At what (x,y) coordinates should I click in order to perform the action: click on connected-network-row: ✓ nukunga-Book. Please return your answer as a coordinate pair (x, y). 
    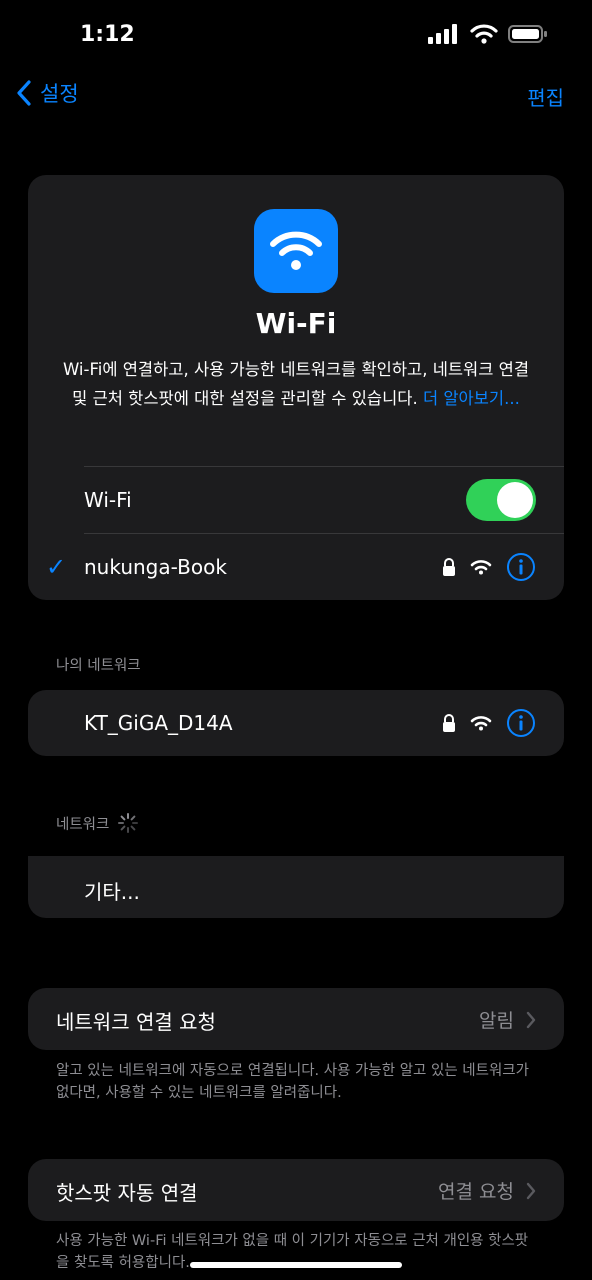
    Looking at the image, I should click on (296, 567).